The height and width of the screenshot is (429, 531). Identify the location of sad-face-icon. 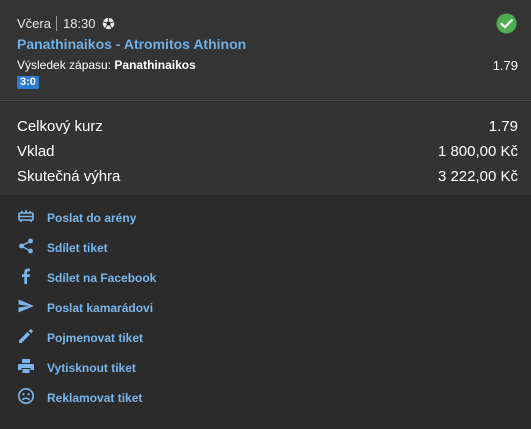
(26, 398).